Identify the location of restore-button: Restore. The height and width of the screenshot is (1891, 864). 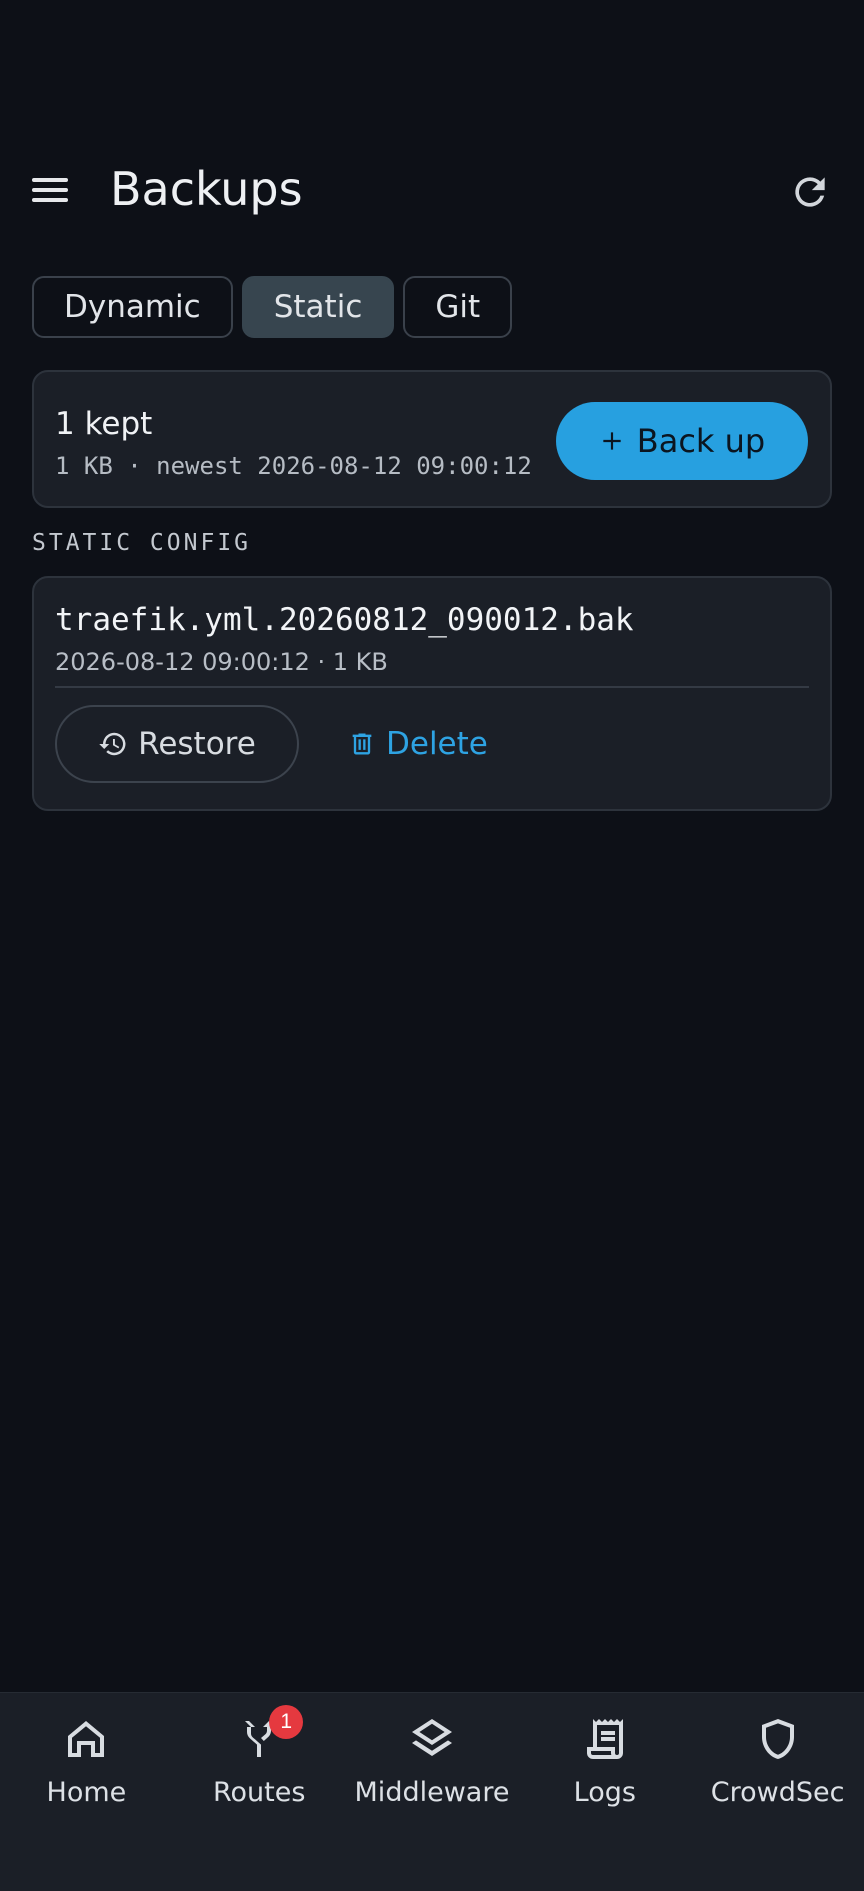
(177, 744).